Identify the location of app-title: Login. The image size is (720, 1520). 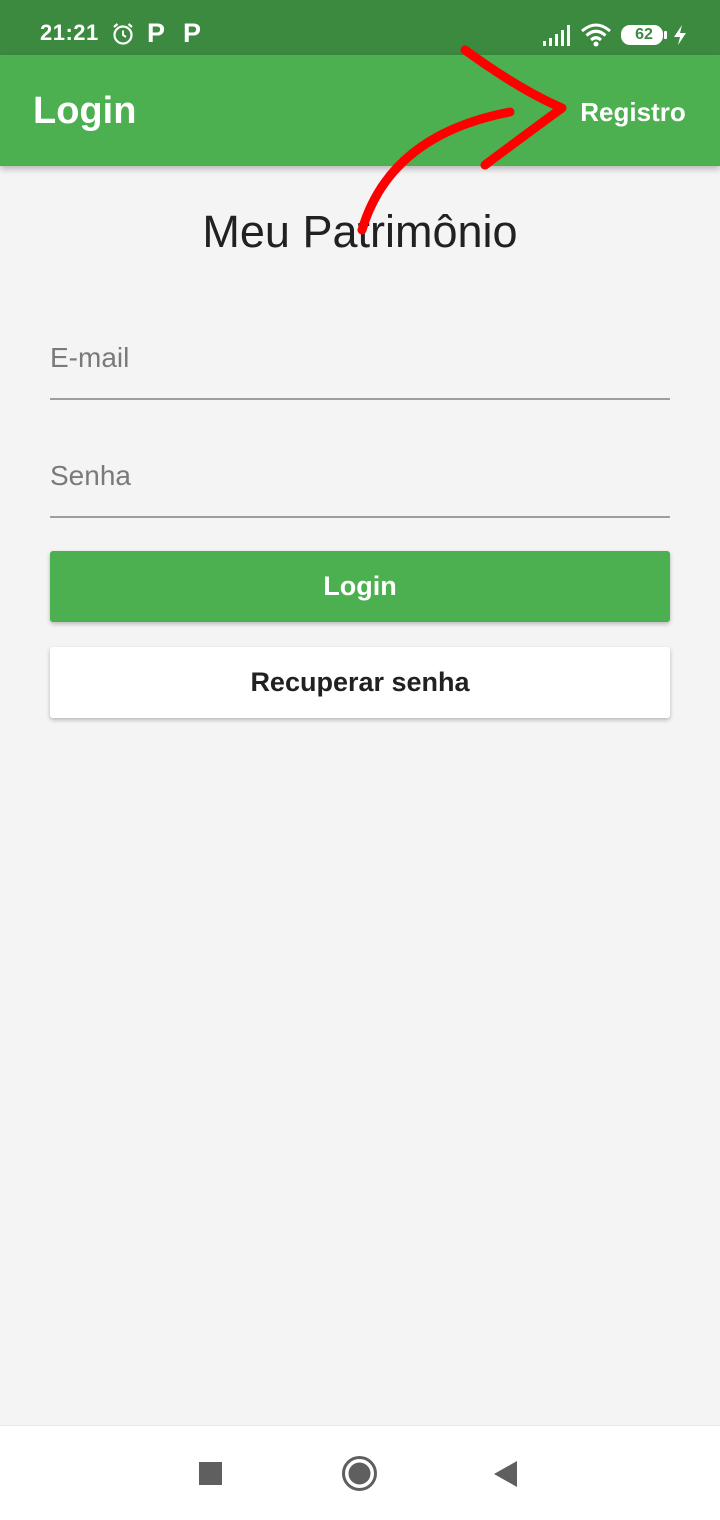
(85, 111).